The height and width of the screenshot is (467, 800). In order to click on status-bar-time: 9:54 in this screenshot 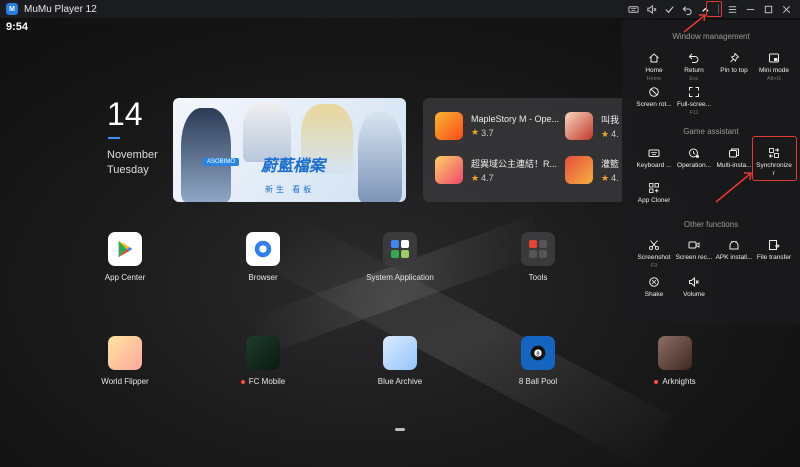, I will do `click(17, 27)`.